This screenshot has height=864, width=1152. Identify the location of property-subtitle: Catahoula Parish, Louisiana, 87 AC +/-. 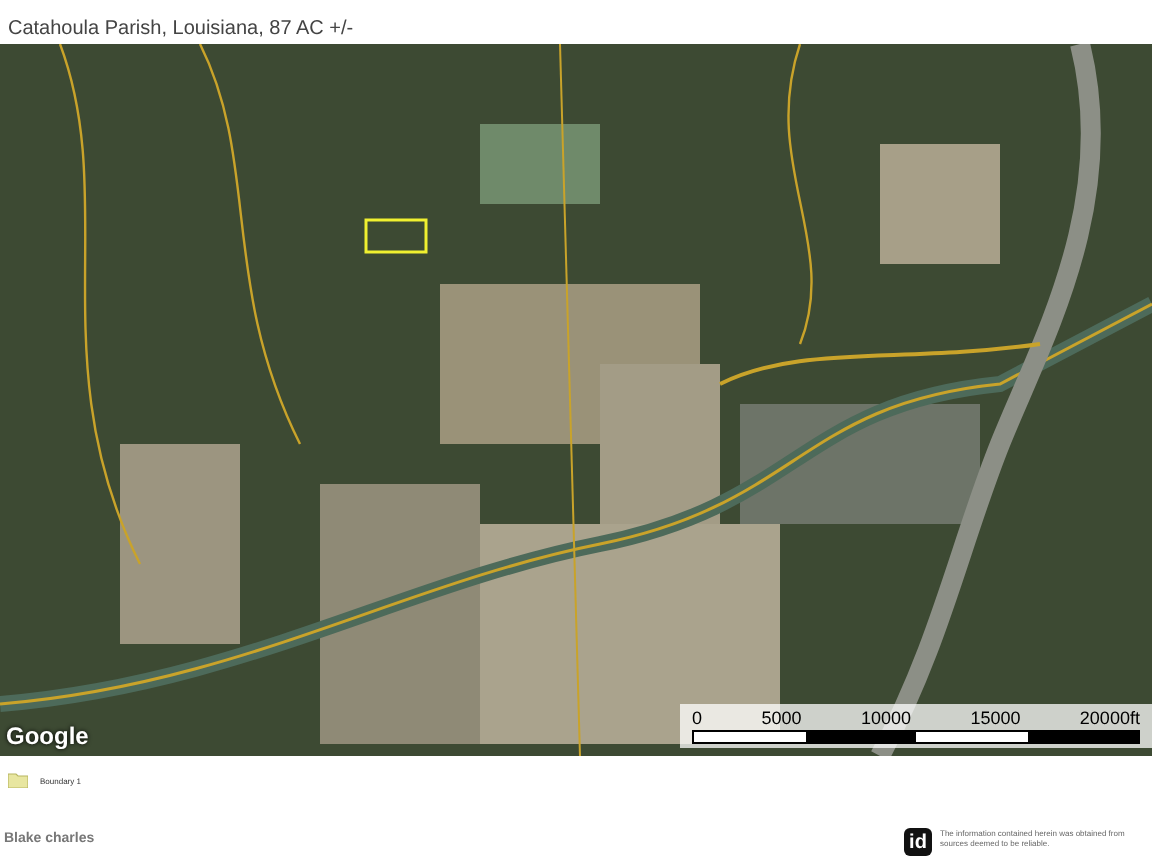
(181, 29).